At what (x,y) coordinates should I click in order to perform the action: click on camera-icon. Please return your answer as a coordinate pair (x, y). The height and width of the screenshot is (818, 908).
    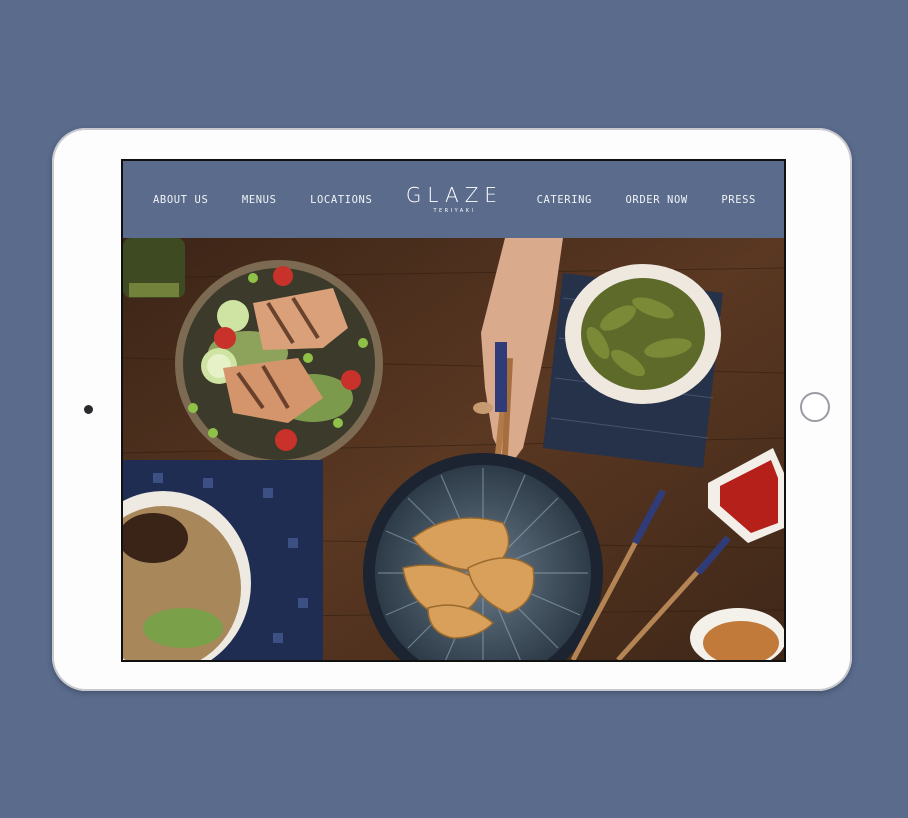
    Looking at the image, I should click on (88, 409).